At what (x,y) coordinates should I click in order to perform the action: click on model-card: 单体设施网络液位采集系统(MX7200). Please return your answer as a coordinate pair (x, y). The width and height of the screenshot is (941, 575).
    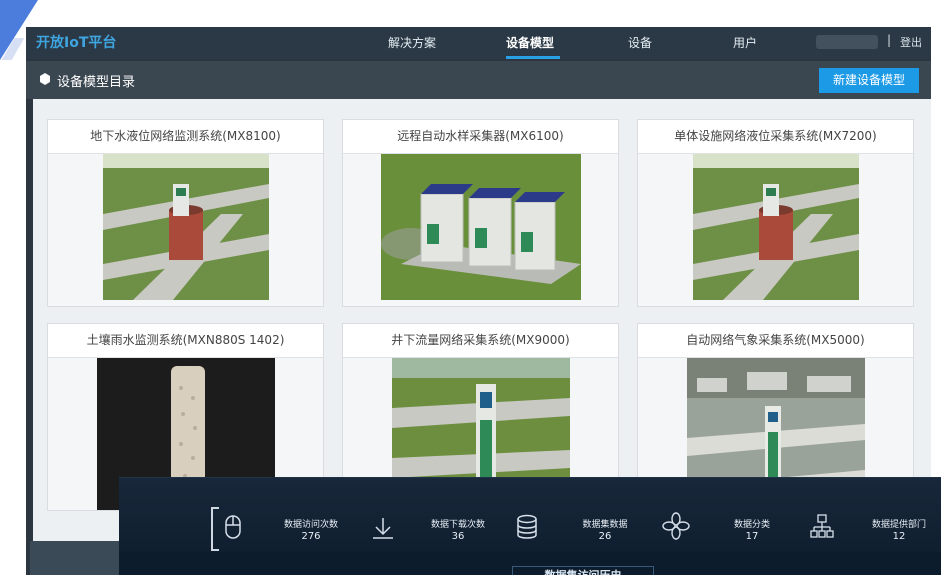
    Looking at the image, I should click on (775, 213).